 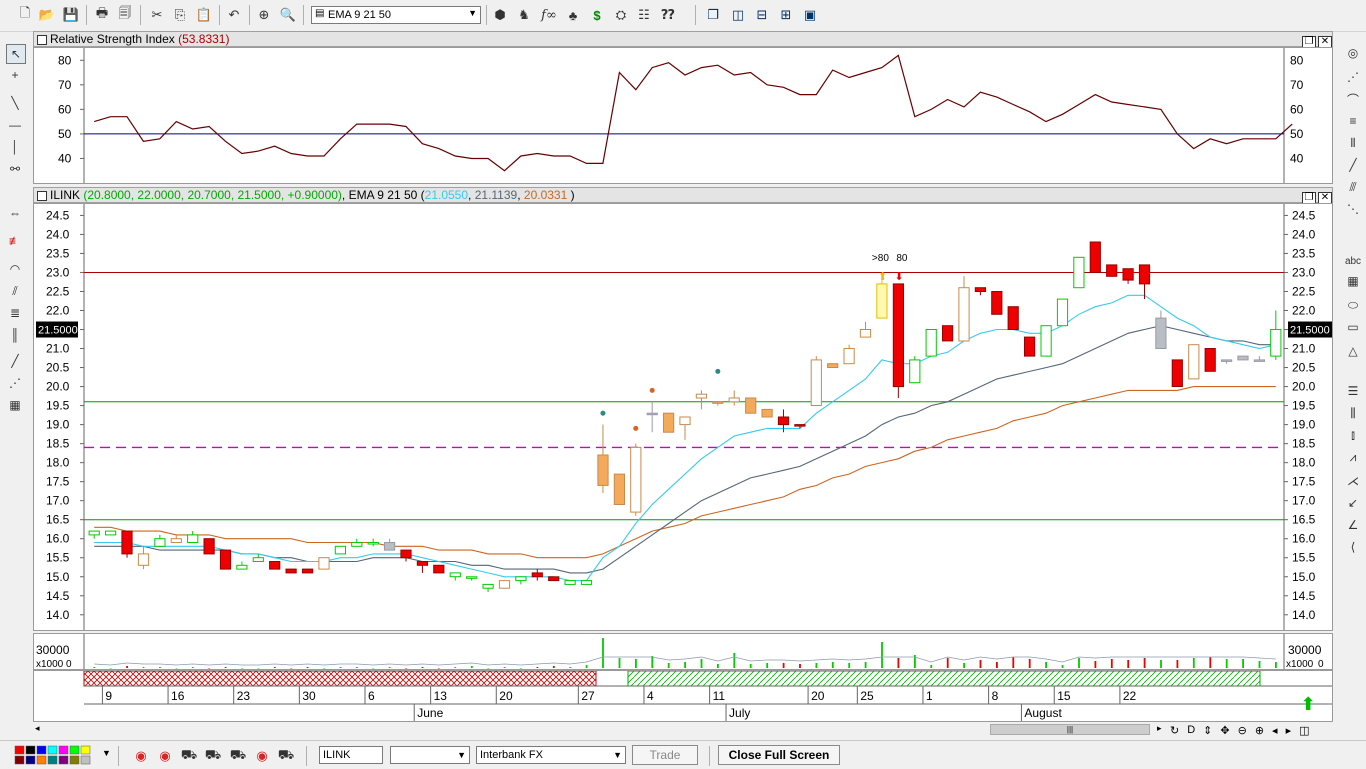 I want to click on ray-icon: ╱, so click(x=1353, y=165).